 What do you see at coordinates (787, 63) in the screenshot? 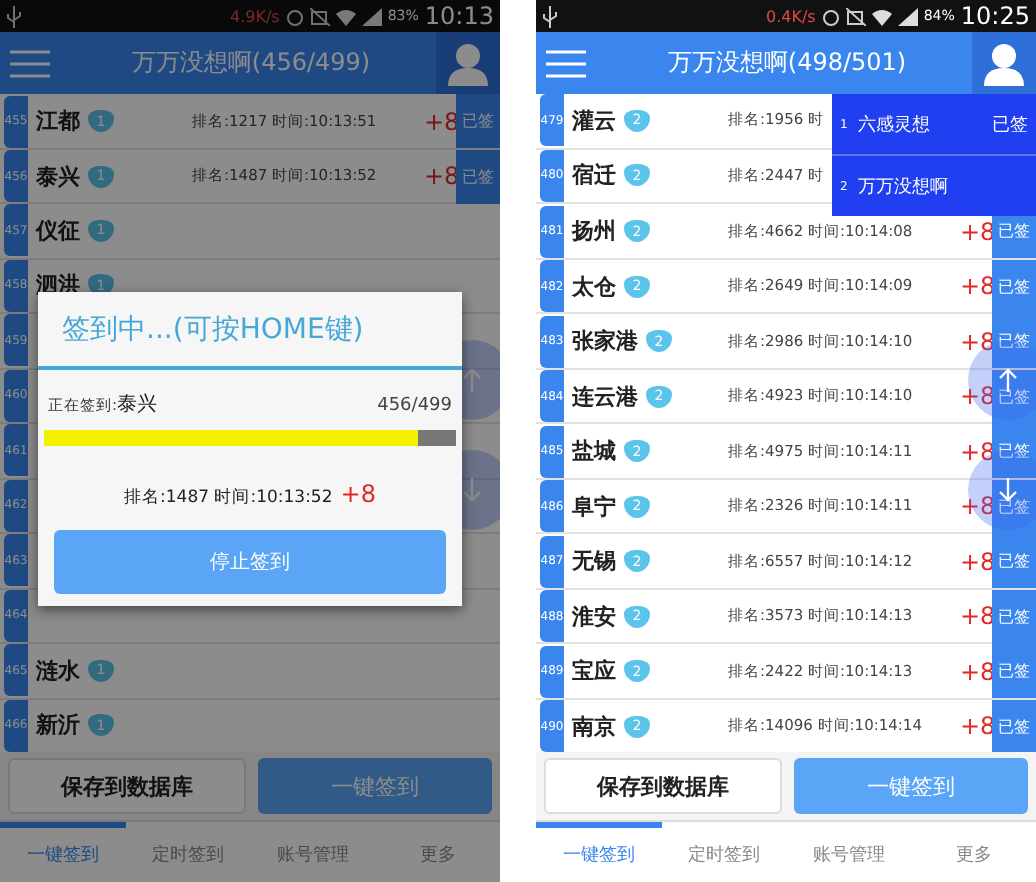
I see `header-title: 万万没想啊(498/501)` at bounding box center [787, 63].